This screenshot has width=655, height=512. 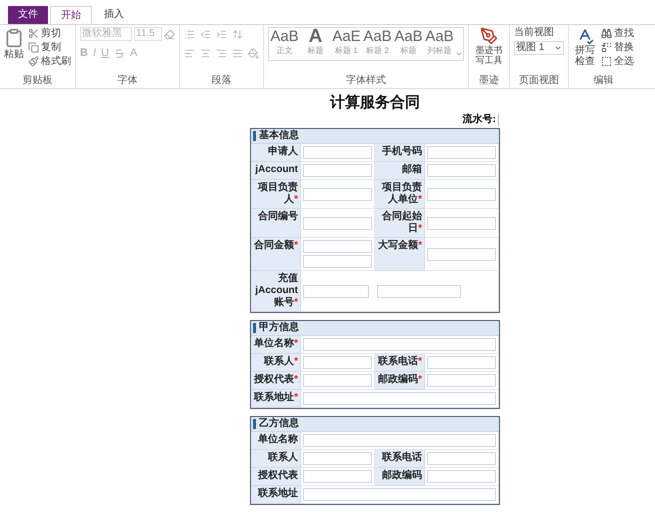 I want to click on group-caption: 墨迹, so click(x=489, y=81).